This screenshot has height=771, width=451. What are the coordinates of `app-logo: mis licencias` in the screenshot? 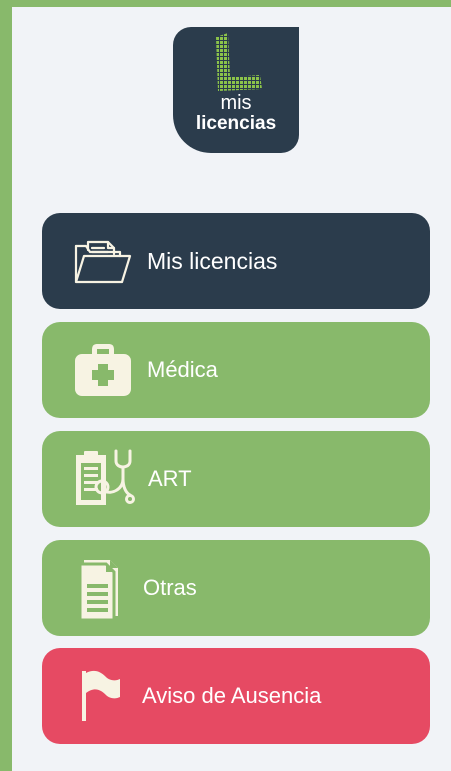 It's located at (236, 90).